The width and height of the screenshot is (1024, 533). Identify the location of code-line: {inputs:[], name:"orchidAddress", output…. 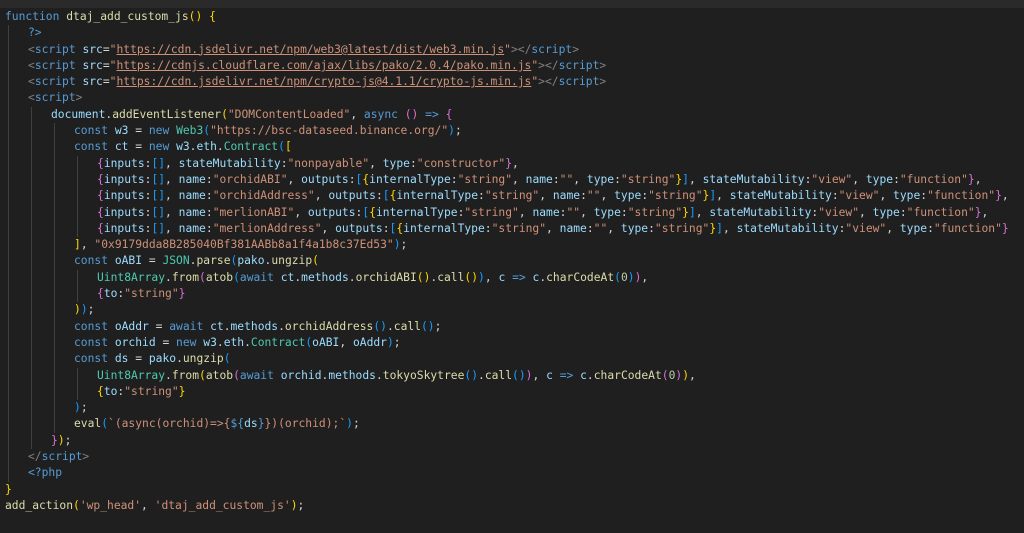
(512, 196).